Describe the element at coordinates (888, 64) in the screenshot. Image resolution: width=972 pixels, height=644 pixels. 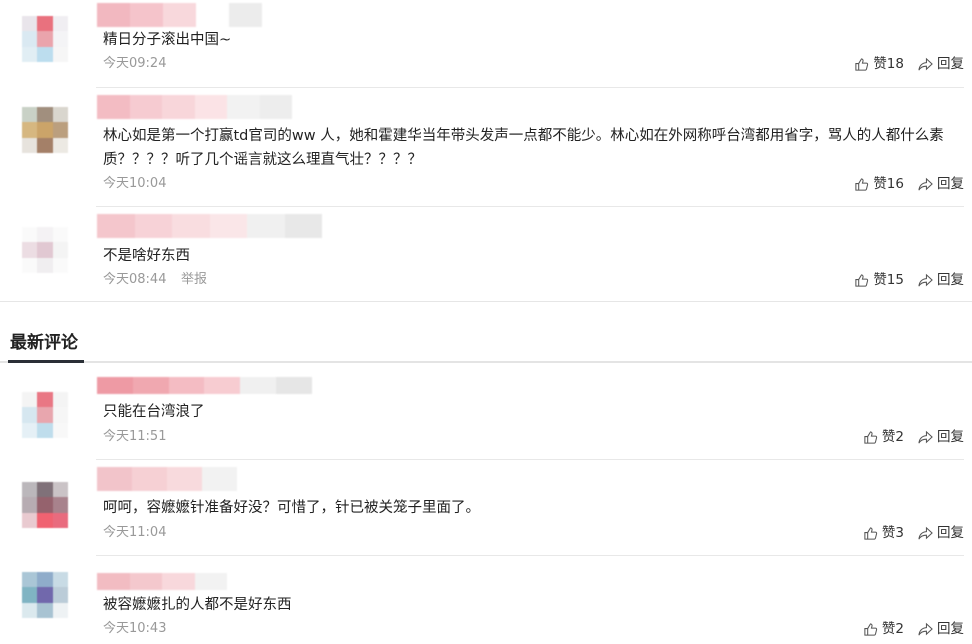
I see `like-count: 赞18` at that location.